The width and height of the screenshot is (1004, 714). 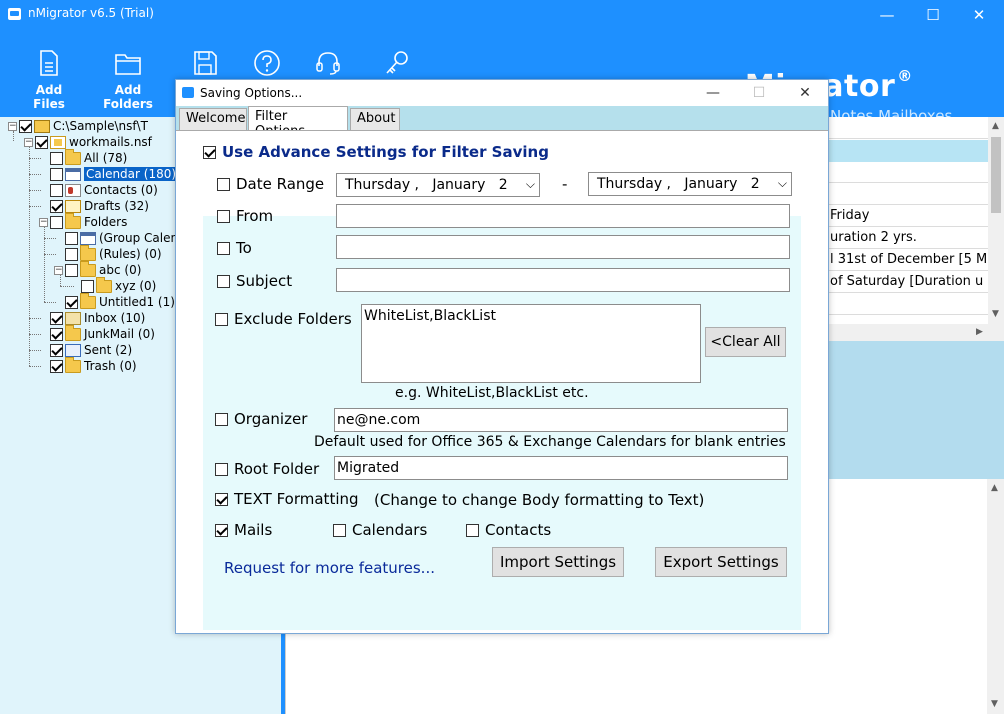 I want to click on tree-checkbox-drafts, so click(x=56, y=206).